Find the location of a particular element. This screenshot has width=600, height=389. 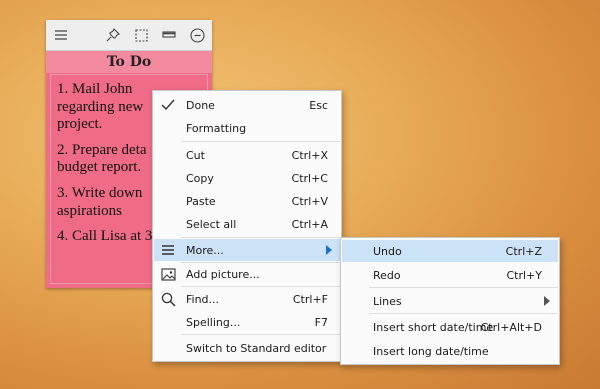

submenu-item-undo: Undo Ctrl+Z is located at coordinates (450, 251).